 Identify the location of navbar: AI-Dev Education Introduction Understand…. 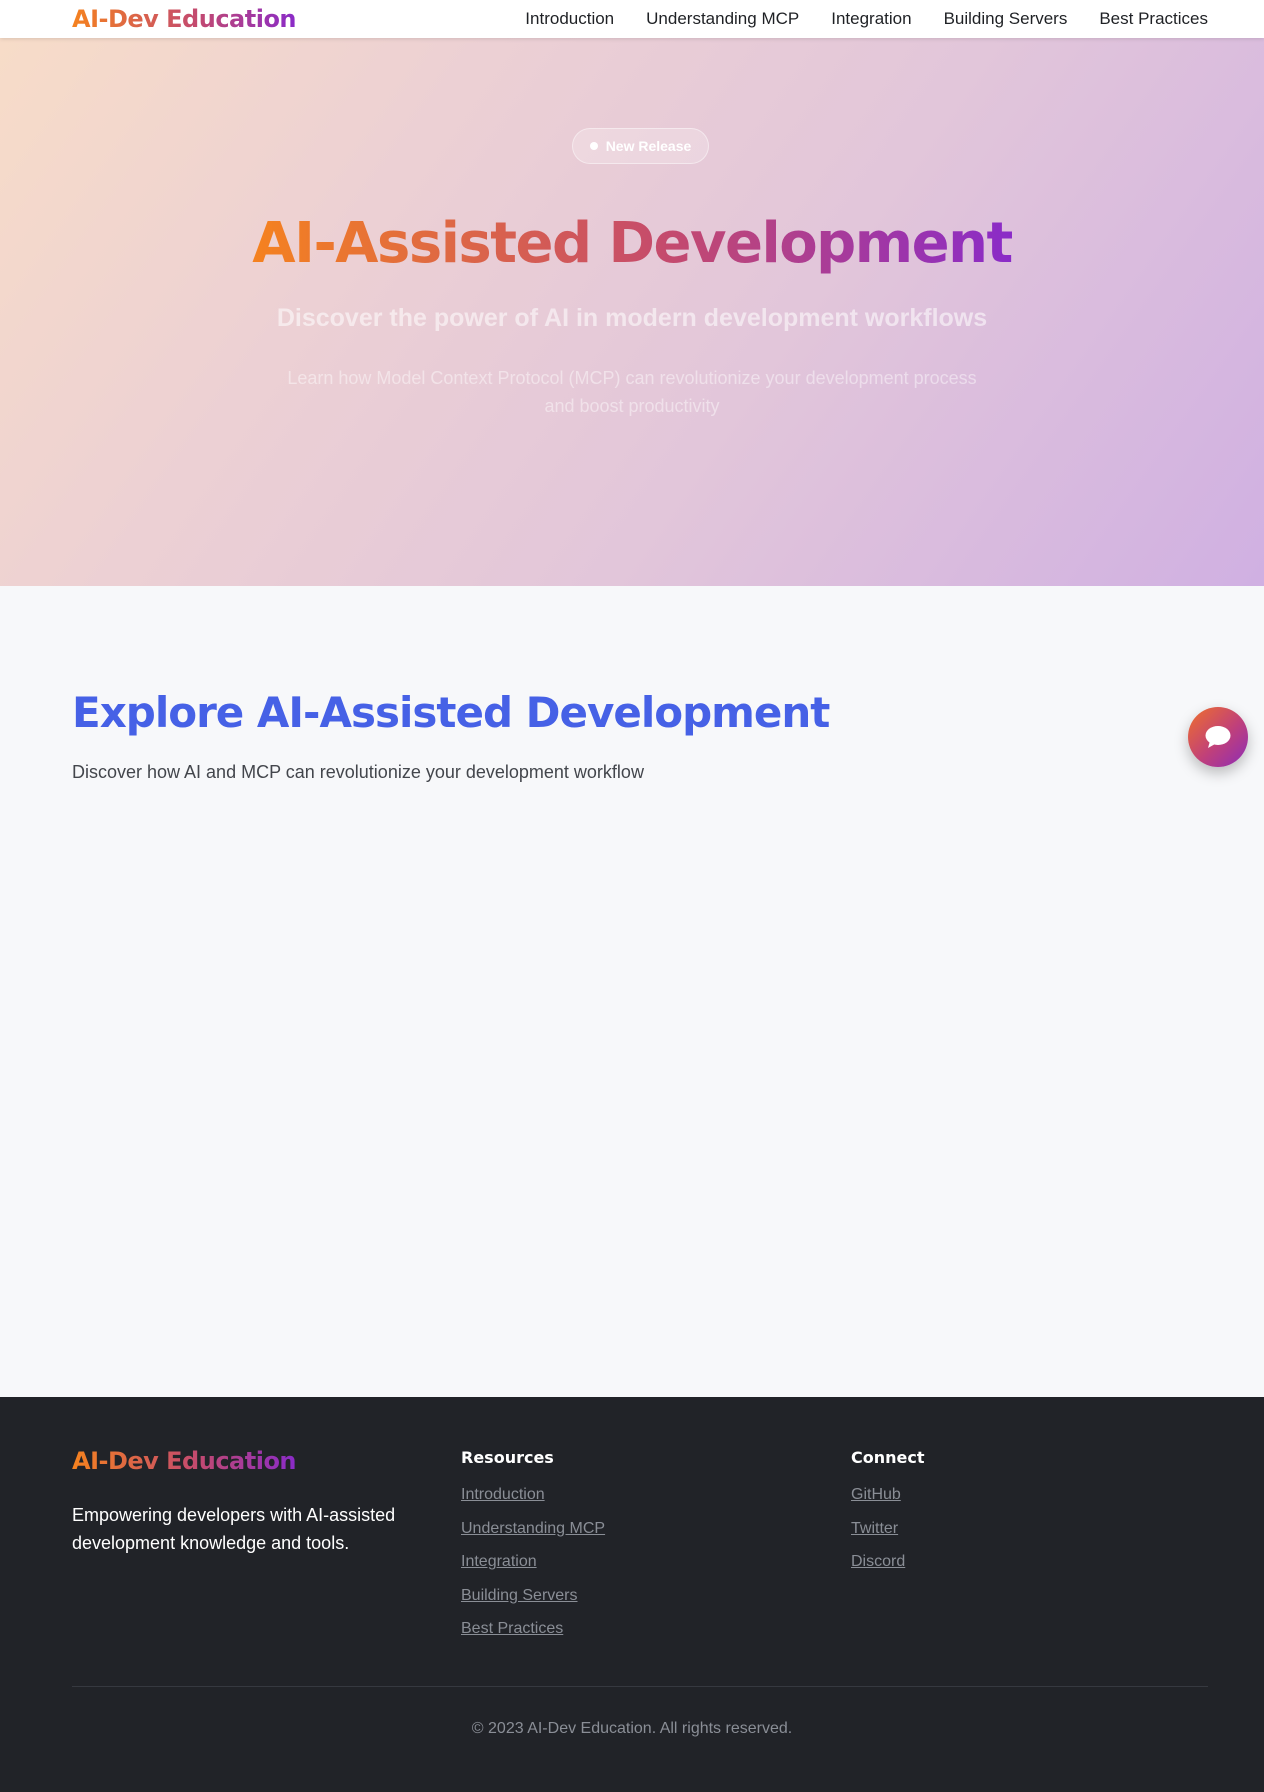
(632, 19).